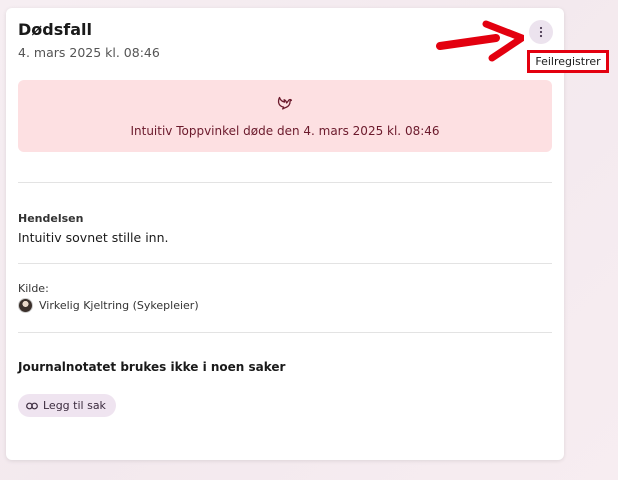  Describe the element at coordinates (25, 305) in the screenshot. I see `avatar` at that location.